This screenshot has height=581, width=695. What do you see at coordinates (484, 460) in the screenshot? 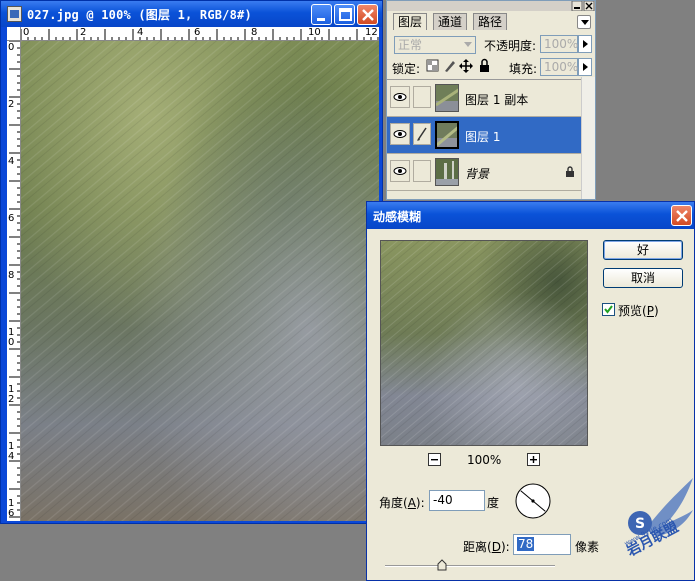
I see `zoom-level: 100%` at bounding box center [484, 460].